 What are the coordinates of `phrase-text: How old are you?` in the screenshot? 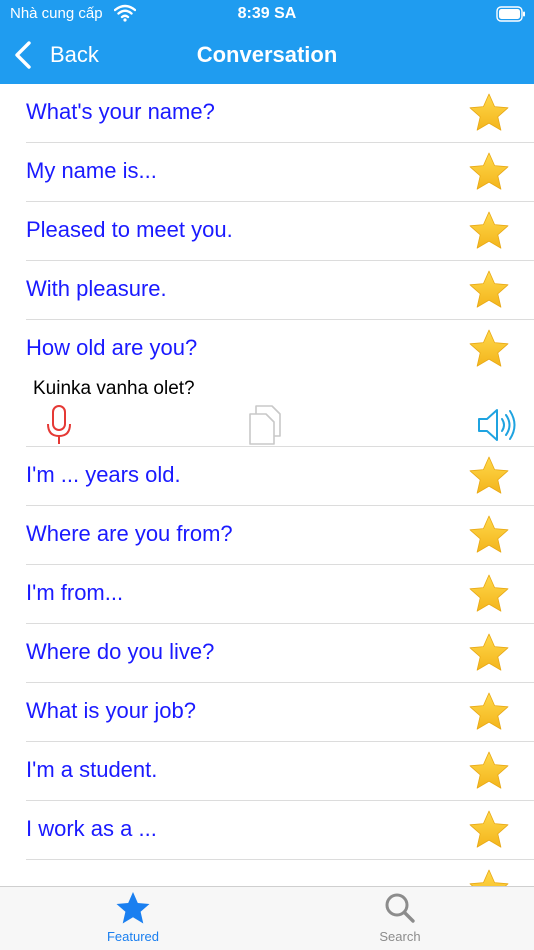 It's located at (112, 347).